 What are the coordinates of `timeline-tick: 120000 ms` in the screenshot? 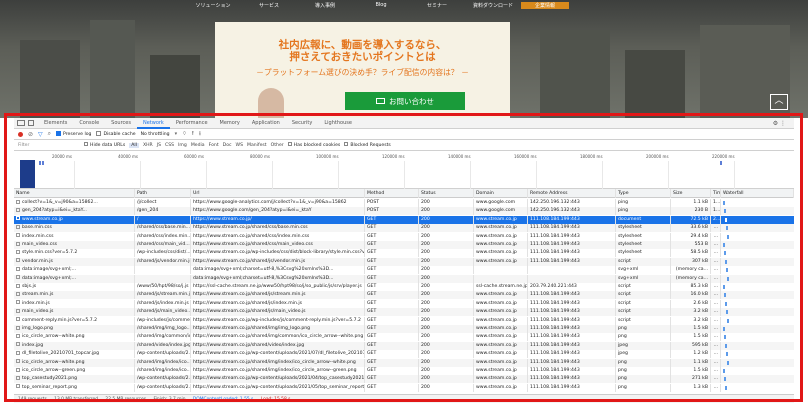 It's located at (393, 156).